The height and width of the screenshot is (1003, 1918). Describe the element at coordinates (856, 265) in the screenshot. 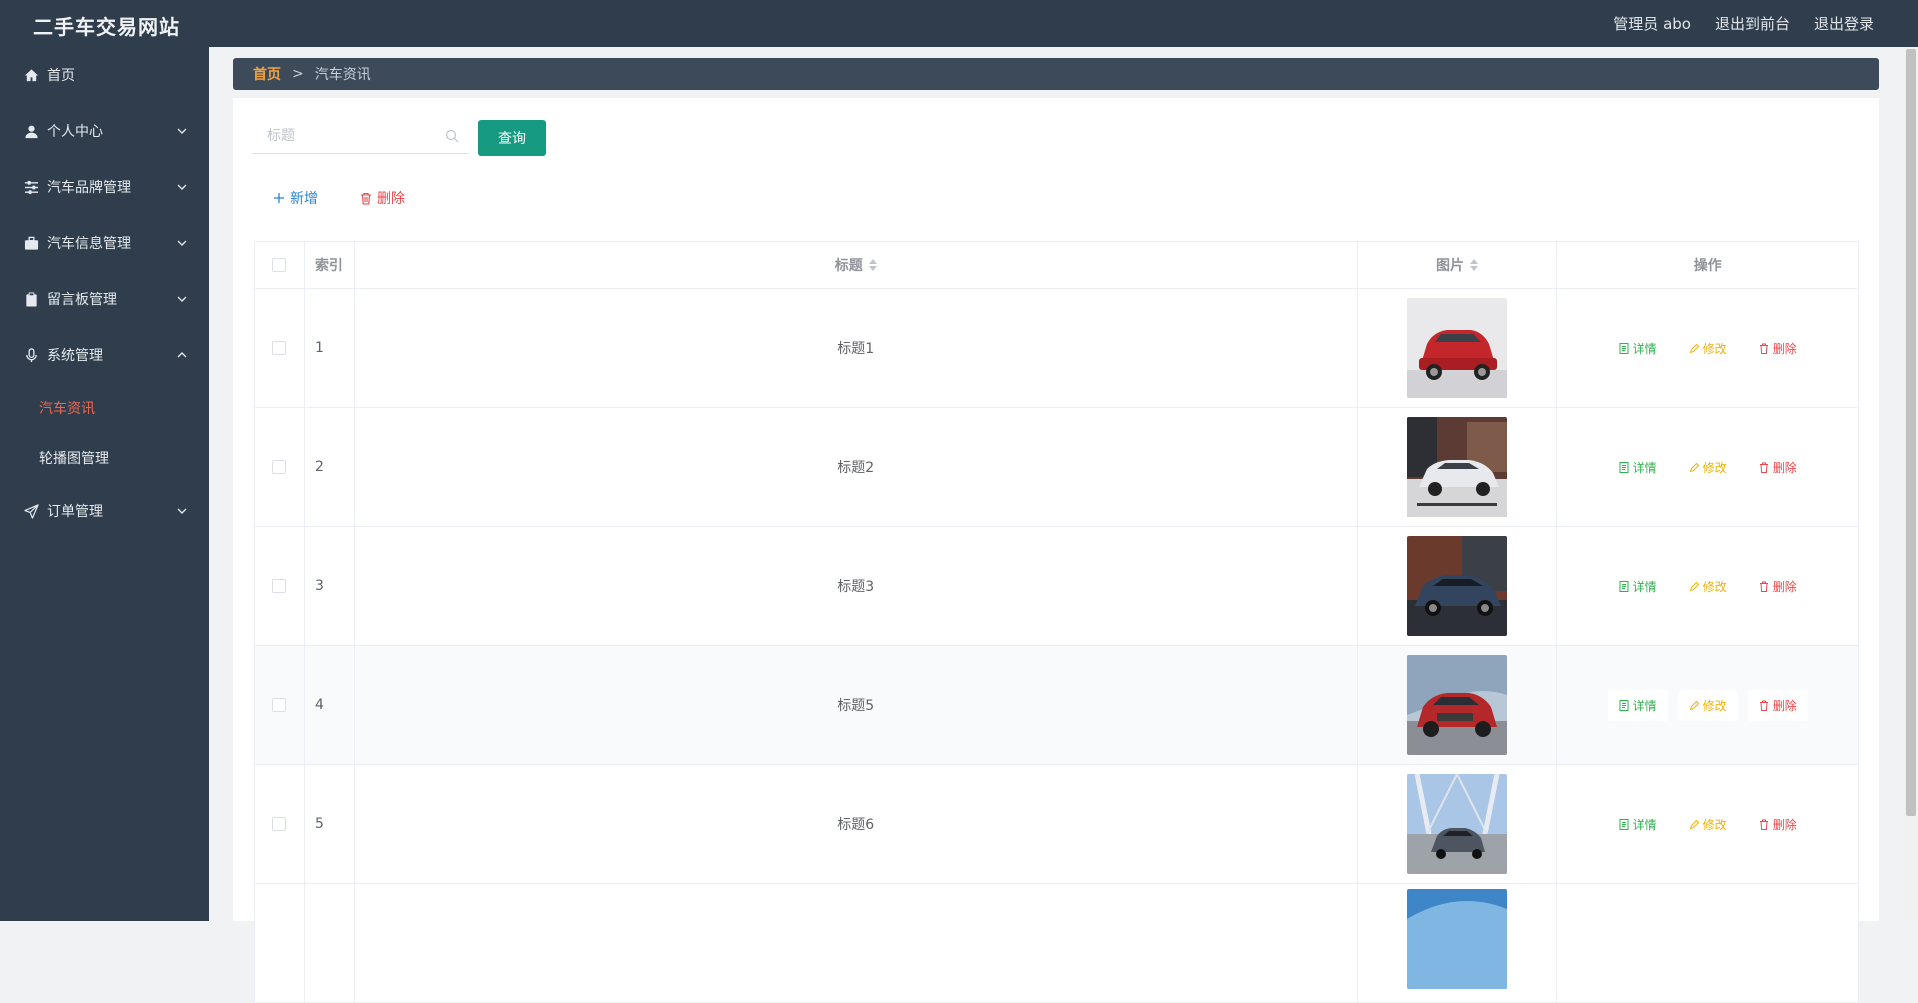

I see `column-header-title: 标题` at that location.